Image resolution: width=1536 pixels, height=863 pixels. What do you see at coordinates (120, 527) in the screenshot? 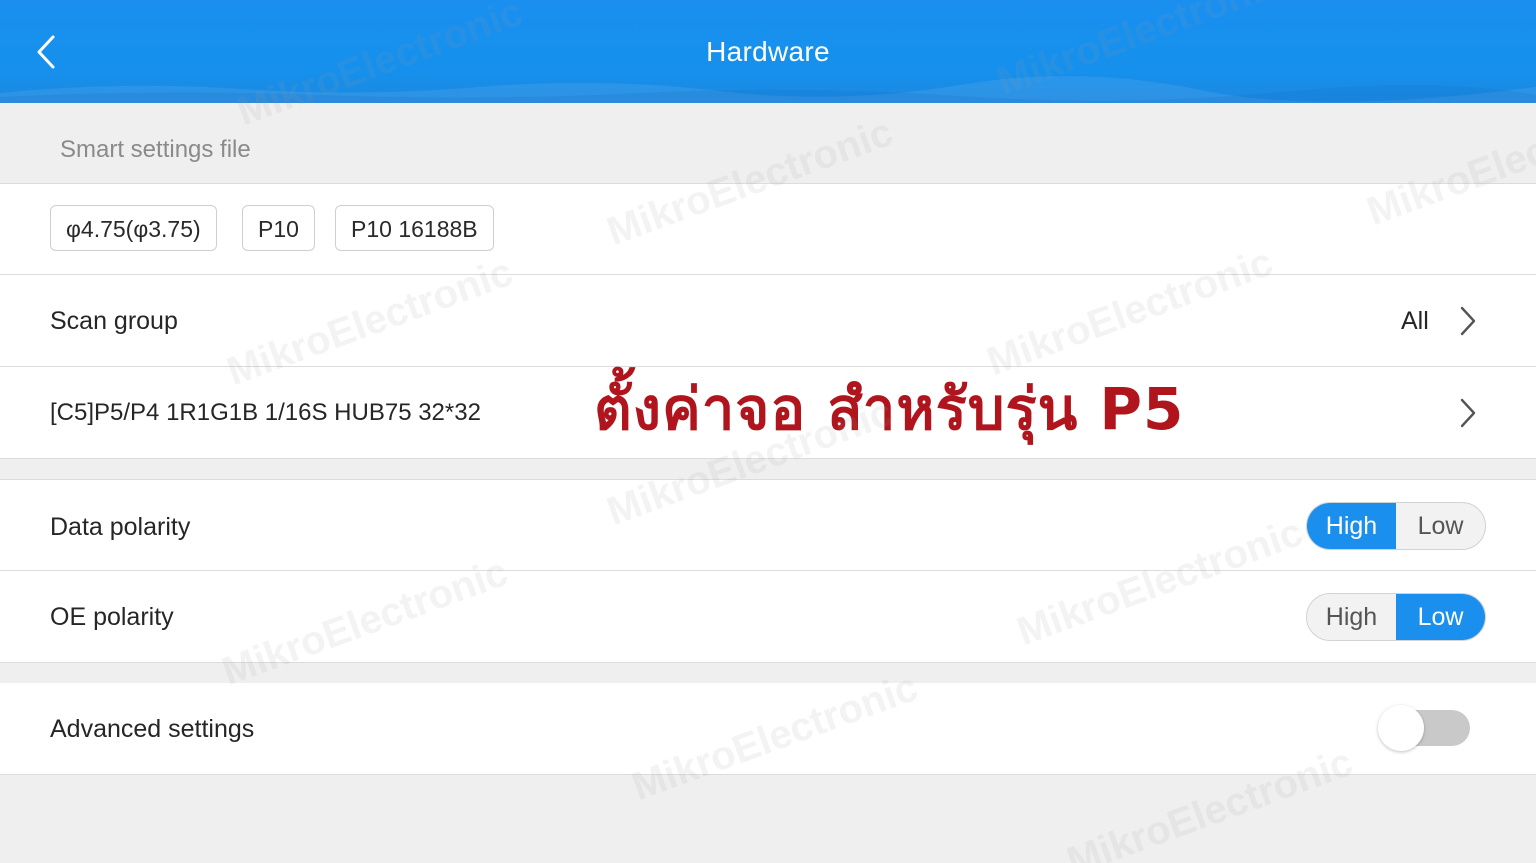
I see `data-polarity-label: Data polarity` at bounding box center [120, 527].